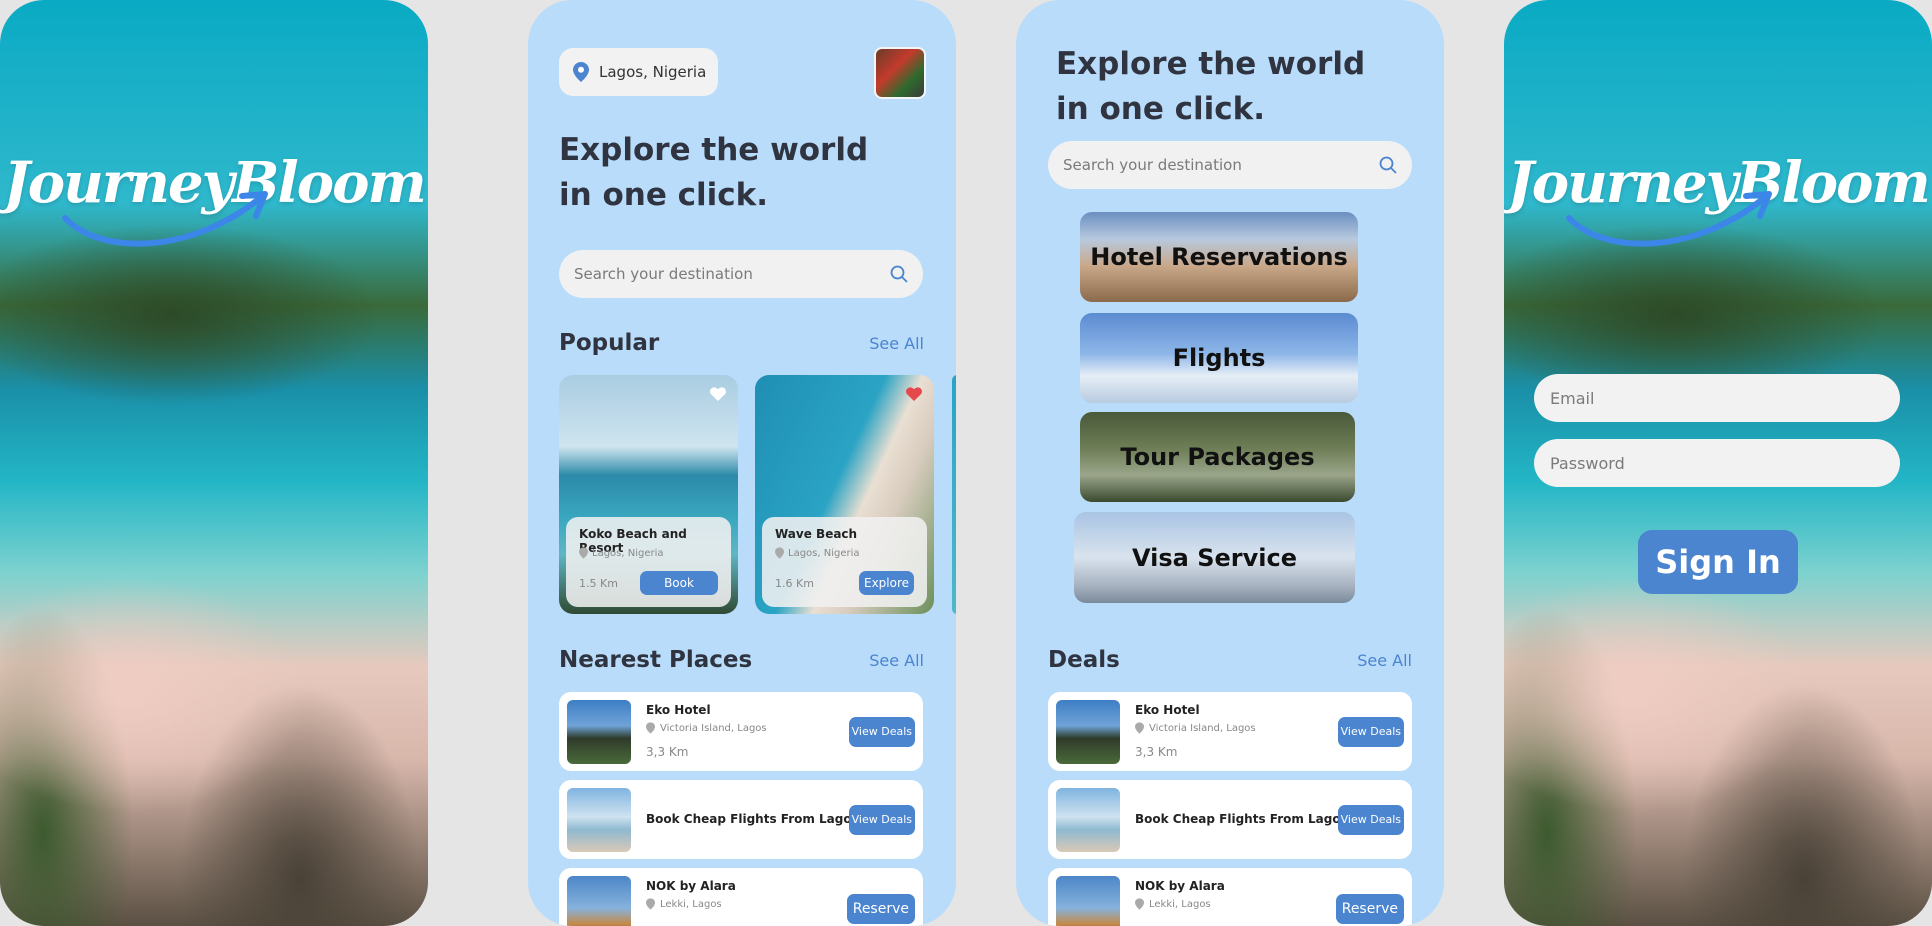 The image size is (1932, 926). Describe the element at coordinates (844, 494) in the screenshot. I see `popular-card: Wave Beach Lagos, Nigeria 1.6 Km Explore` at that location.